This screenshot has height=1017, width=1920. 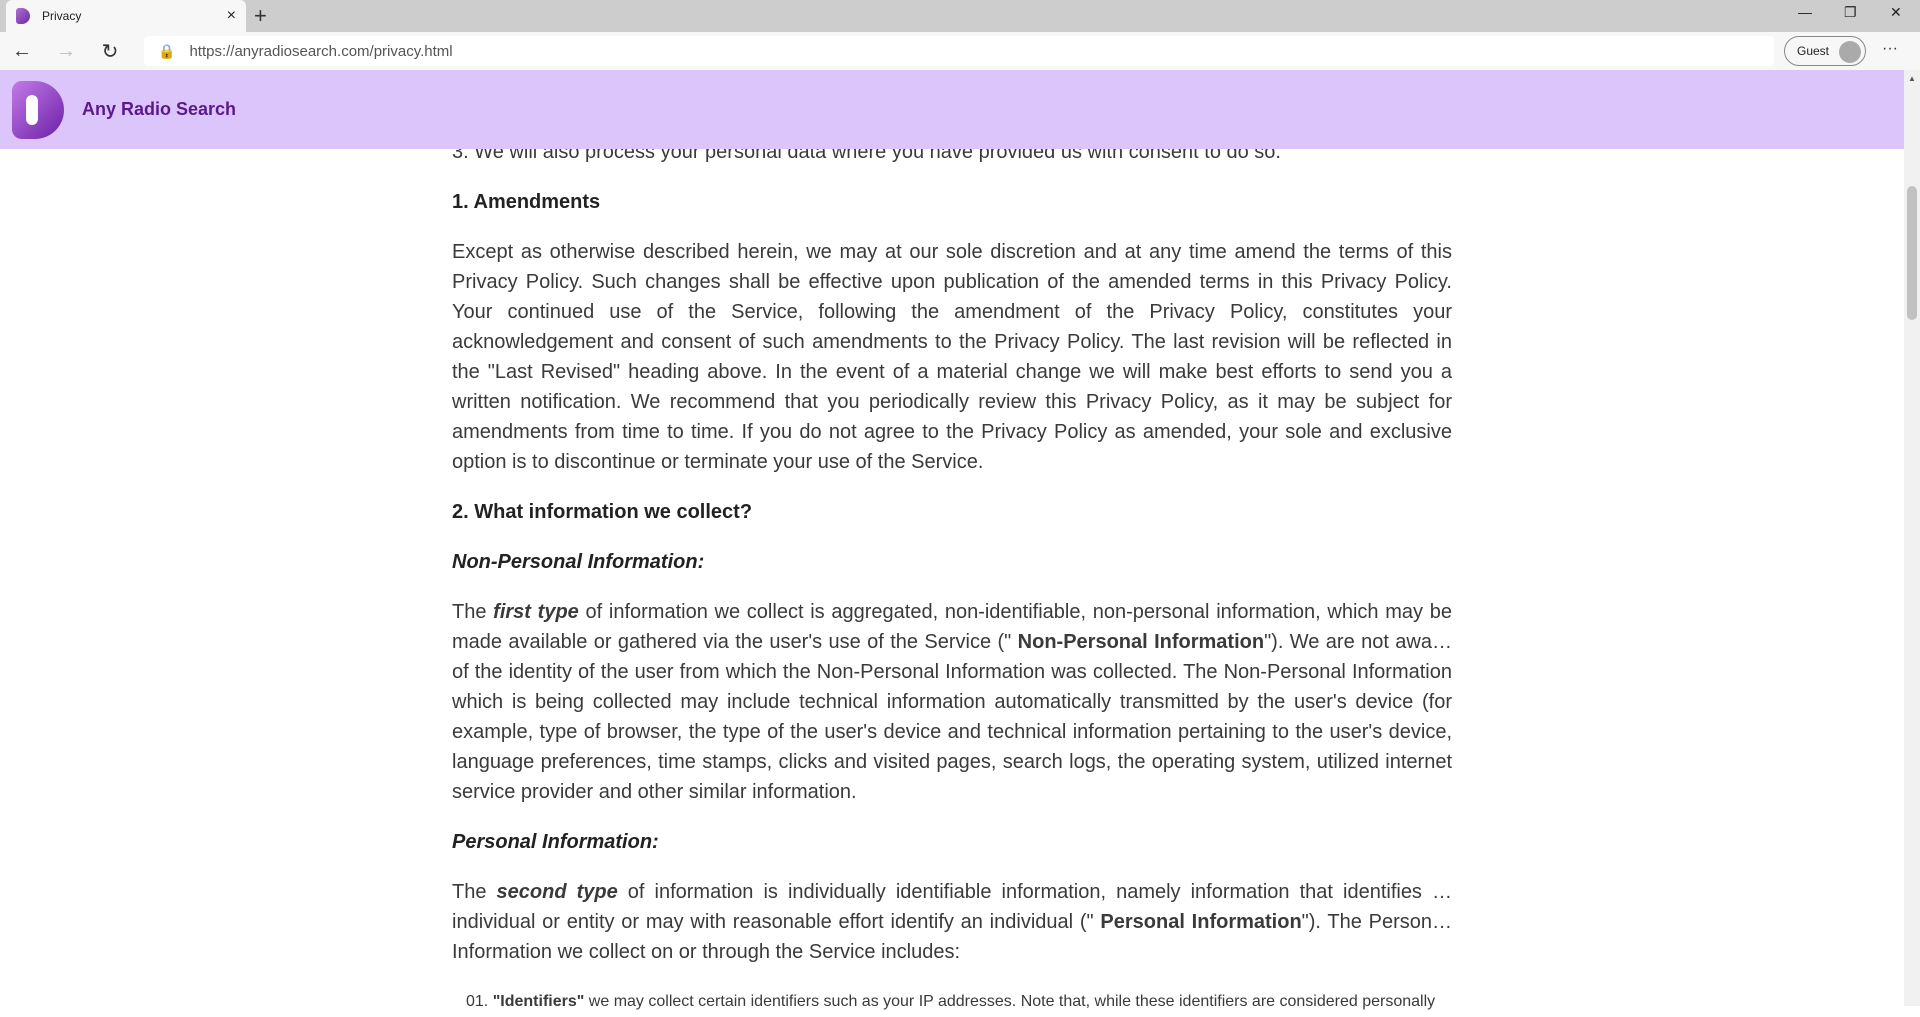 What do you see at coordinates (159, 109) in the screenshot?
I see `brand-name: Any Radio Search` at bounding box center [159, 109].